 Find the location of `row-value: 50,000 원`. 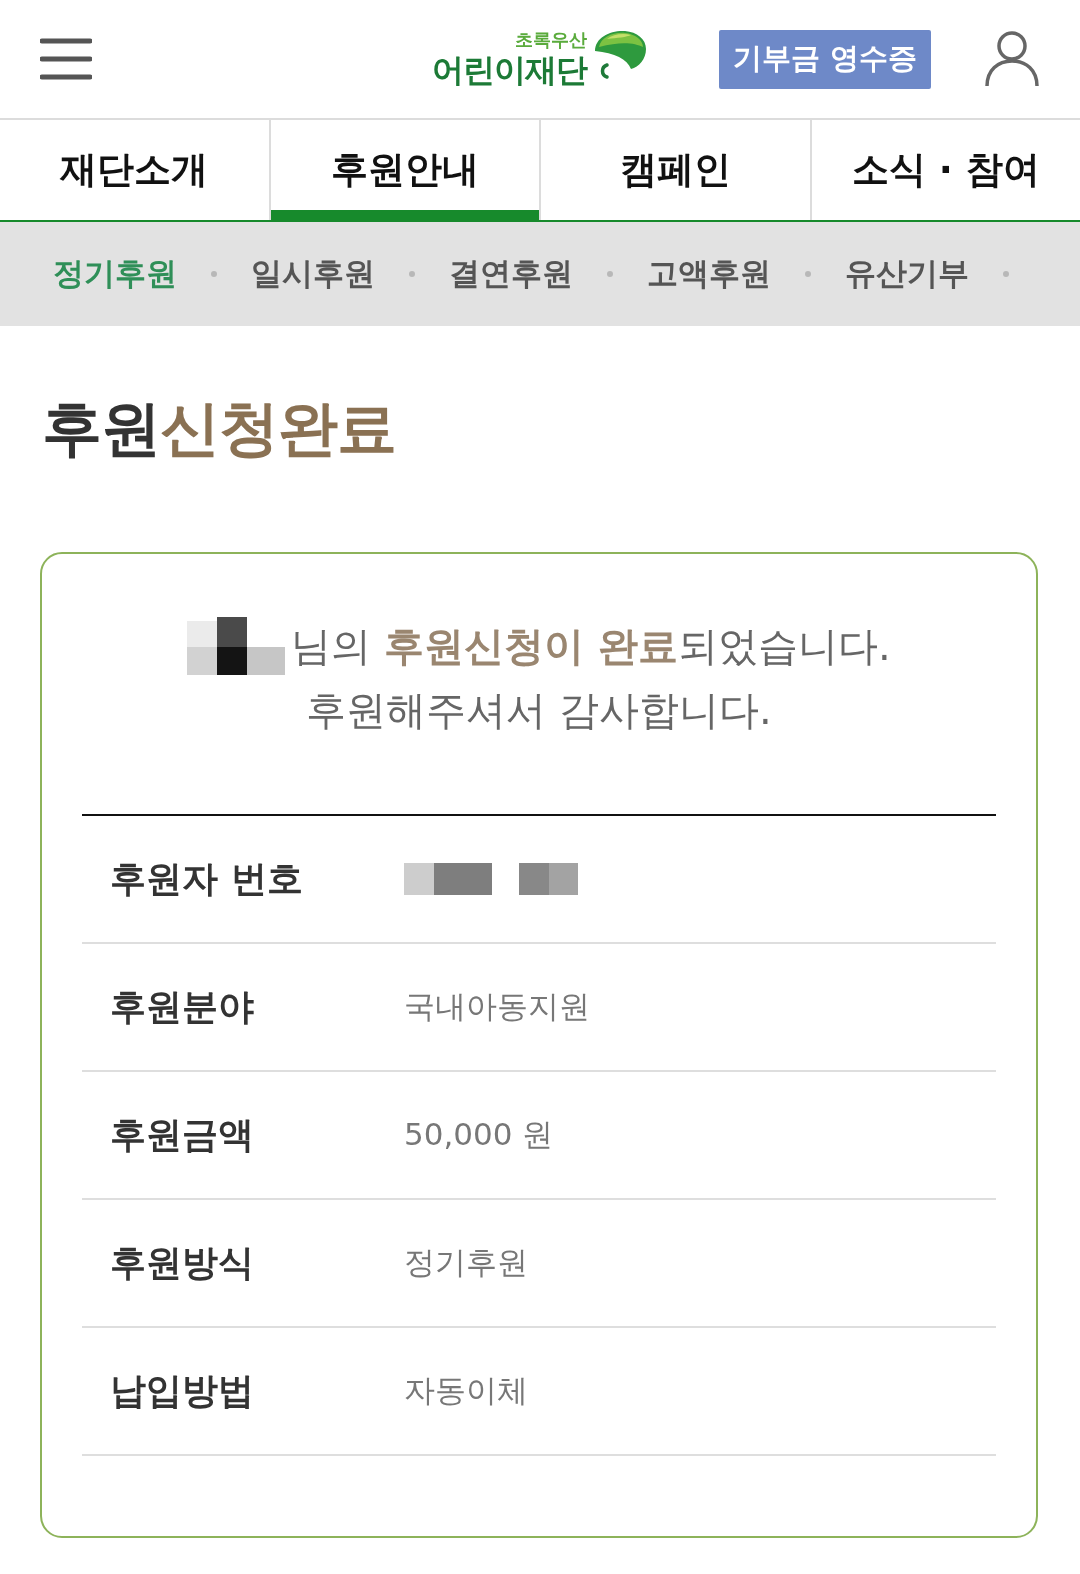

row-value: 50,000 원 is located at coordinates (479, 1134).